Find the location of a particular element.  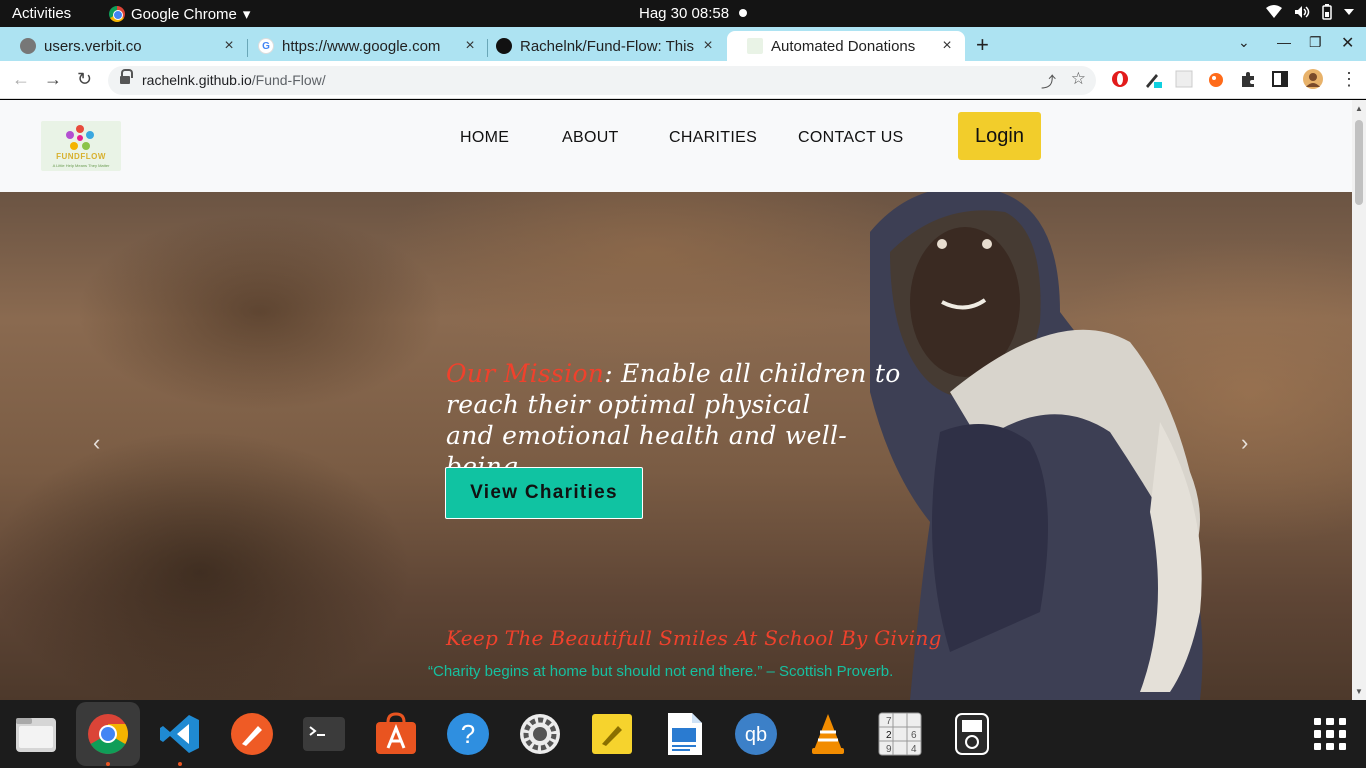

scrollbar-thumb is located at coordinates (1359, 162).